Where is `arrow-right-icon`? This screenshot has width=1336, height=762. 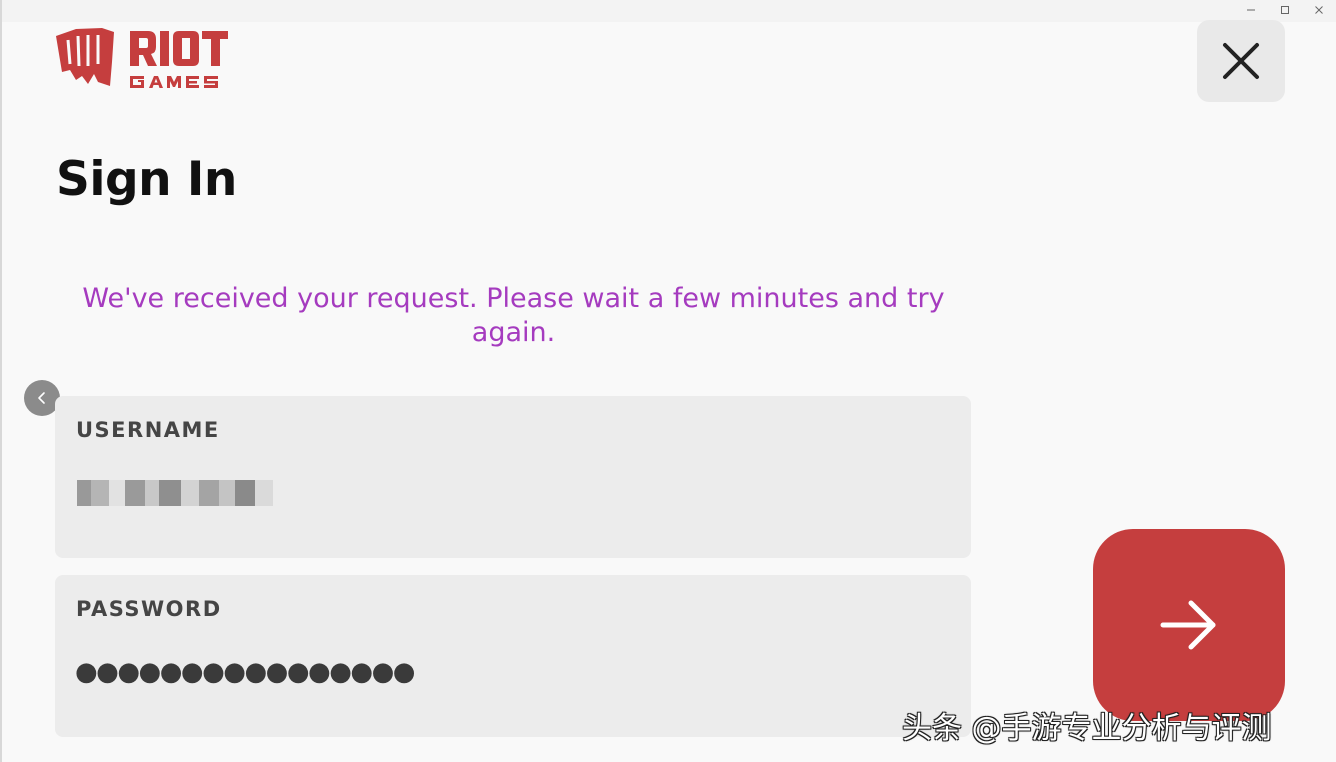 arrow-right-icon is located at coordinates (1188, 625).